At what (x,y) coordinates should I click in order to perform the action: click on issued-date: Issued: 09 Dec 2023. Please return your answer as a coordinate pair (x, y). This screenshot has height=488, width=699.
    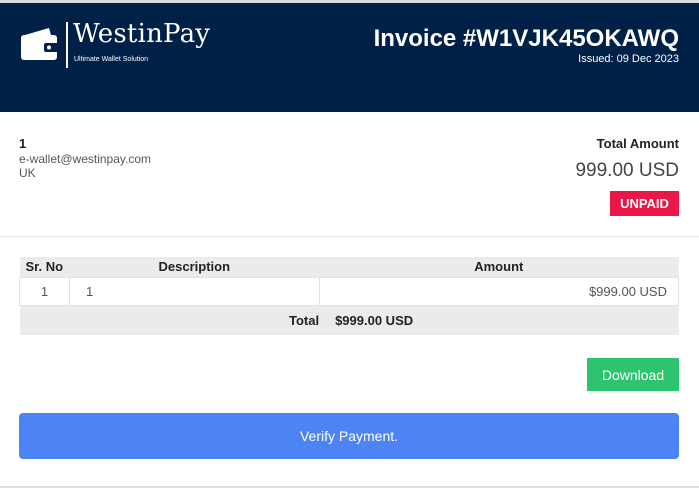
    Looking at the image, I should click on (628, 59).